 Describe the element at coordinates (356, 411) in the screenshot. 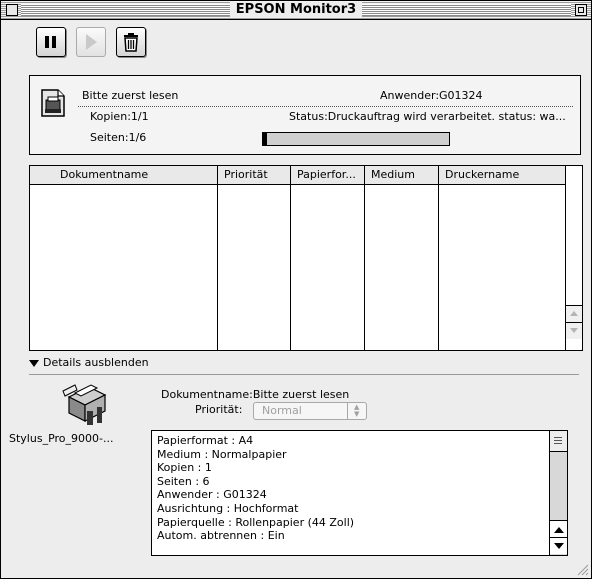

I see `stepper-arrows-icon: ▲ ▼` at that location.